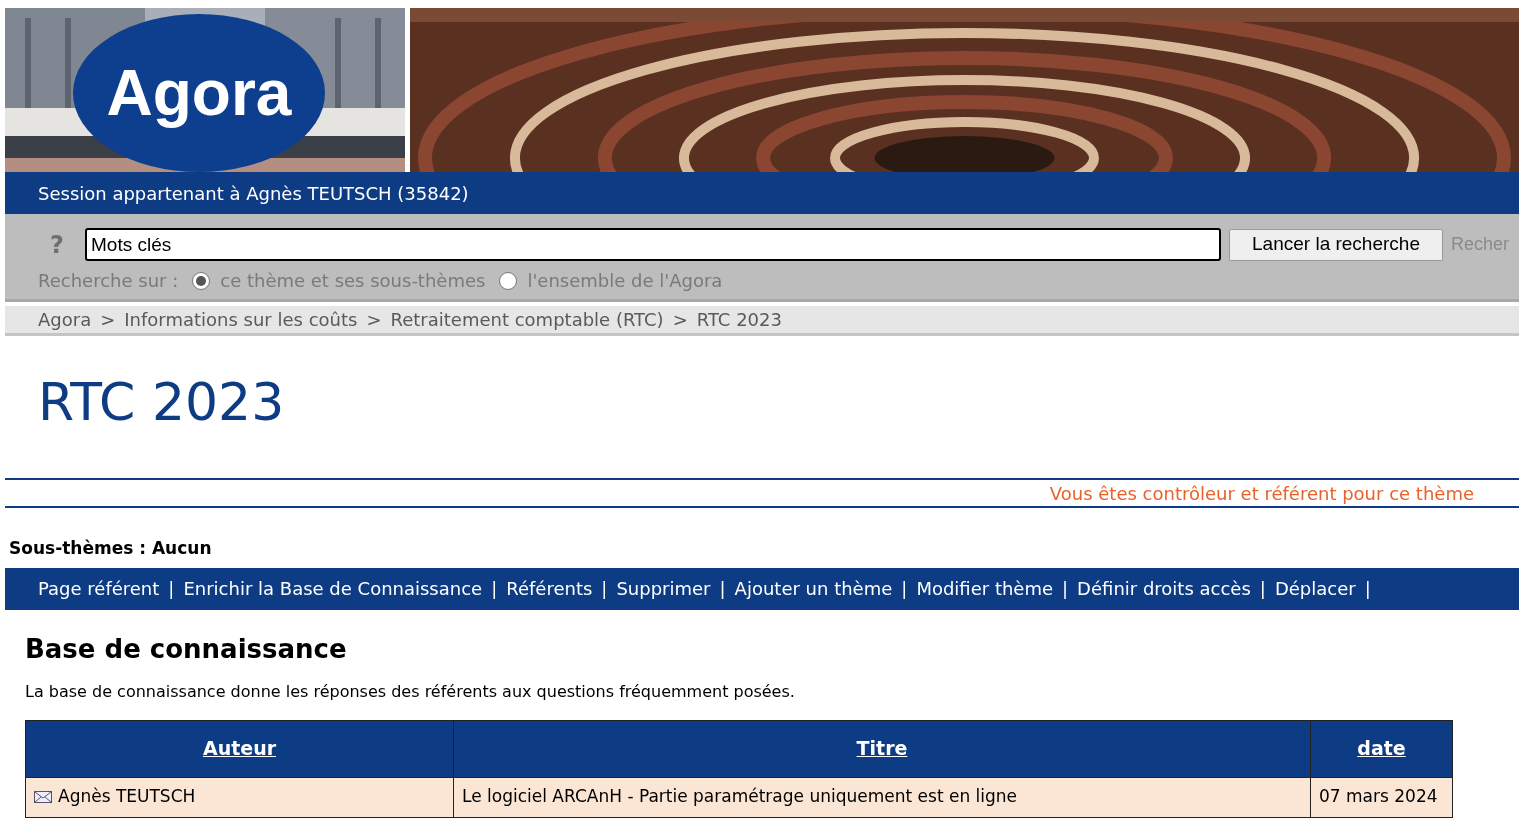 The height and width of the screenshot is (830, 1519). I want to click on column-header: date, so click(1381, 748).